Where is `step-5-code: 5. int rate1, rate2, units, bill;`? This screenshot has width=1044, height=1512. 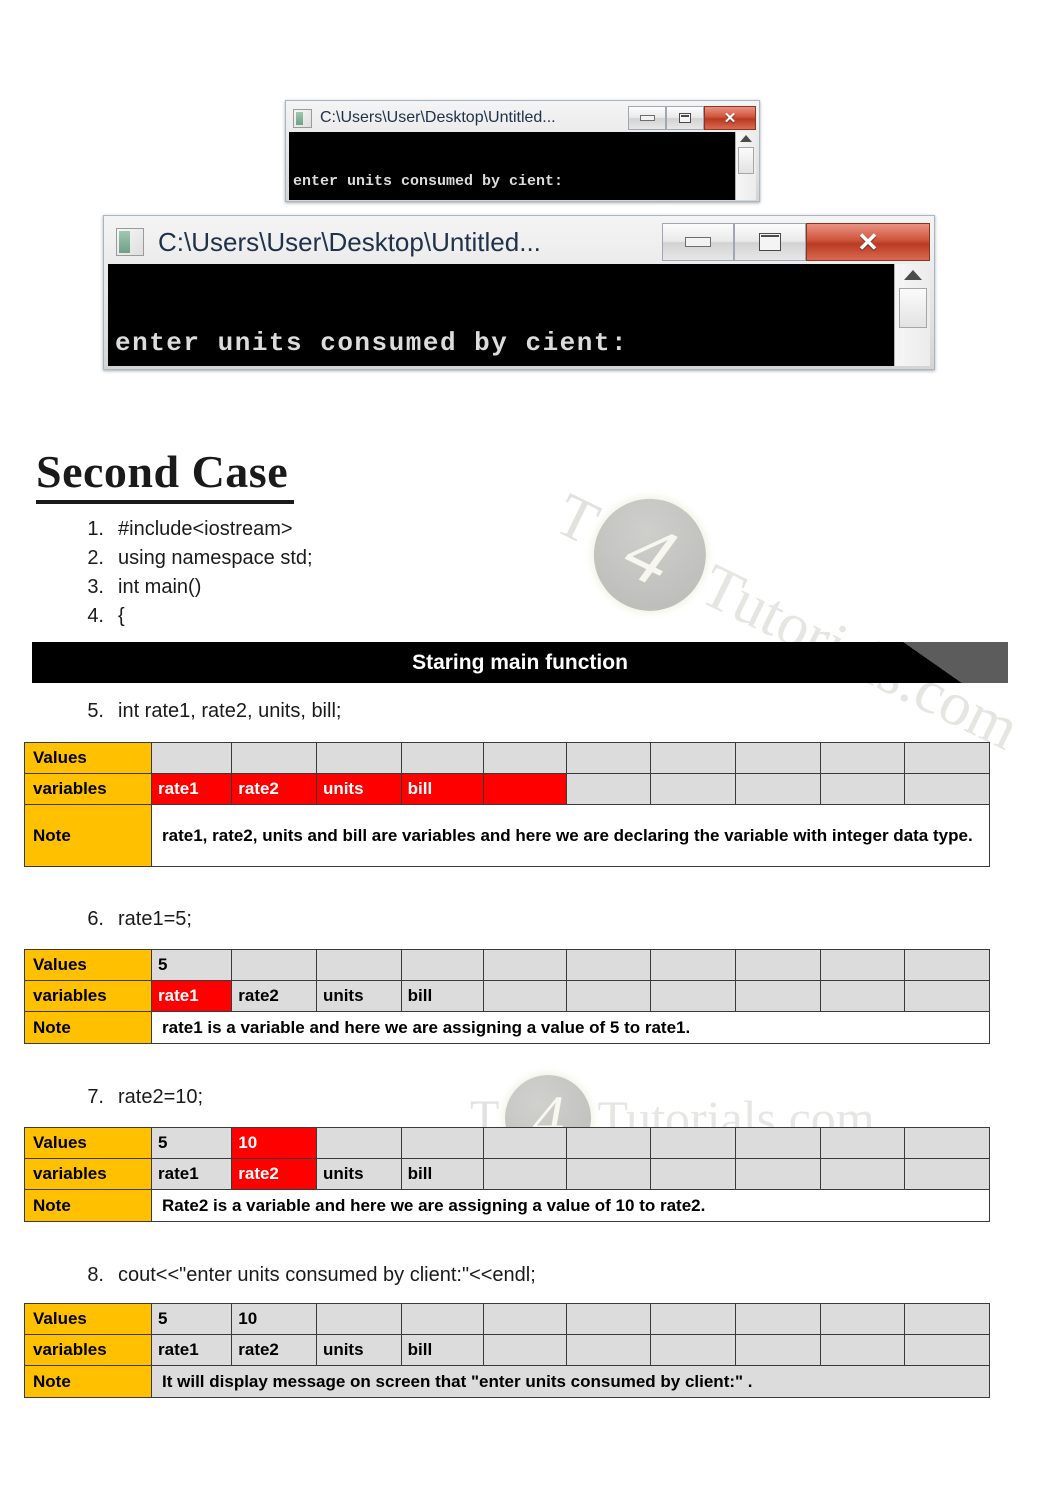
step-5-code: 5. int rate1, rate2, units, bill; is located at coordinates (205, 711).